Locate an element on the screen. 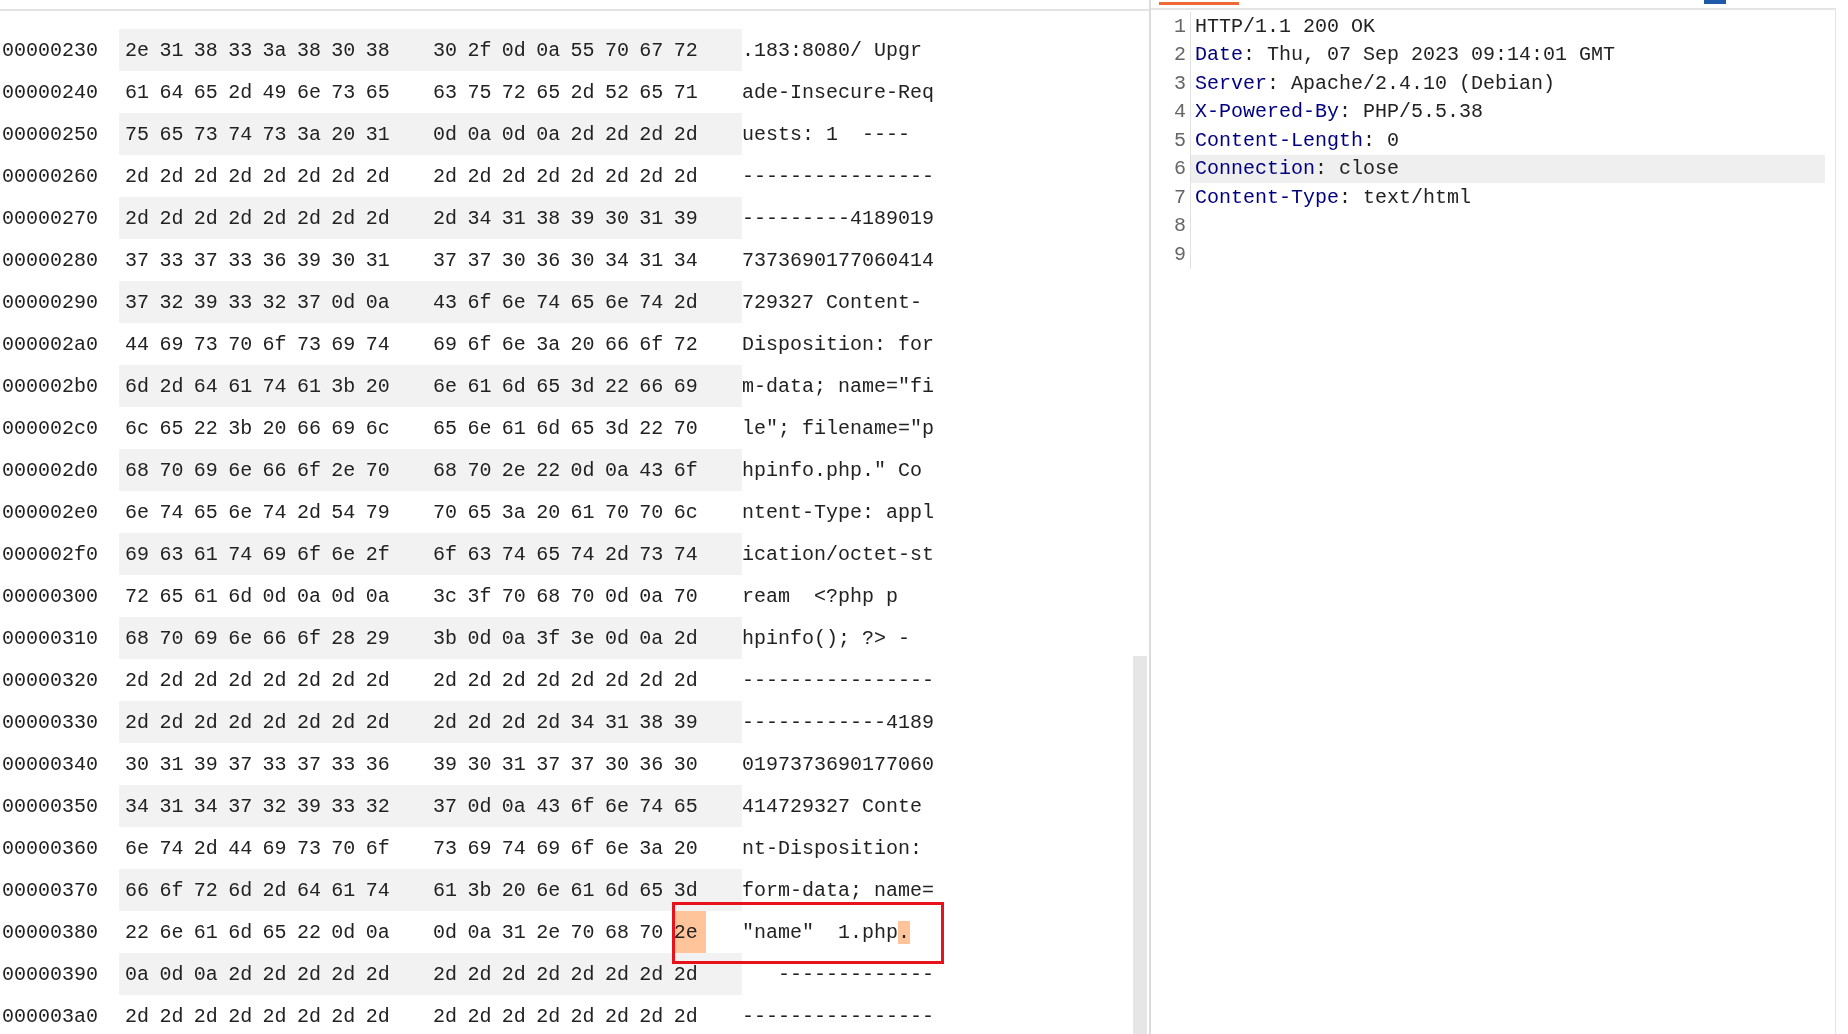  hex-bytes: 6f 63 74 65 74 2d 73 74 is located at coordinates (565, 554).